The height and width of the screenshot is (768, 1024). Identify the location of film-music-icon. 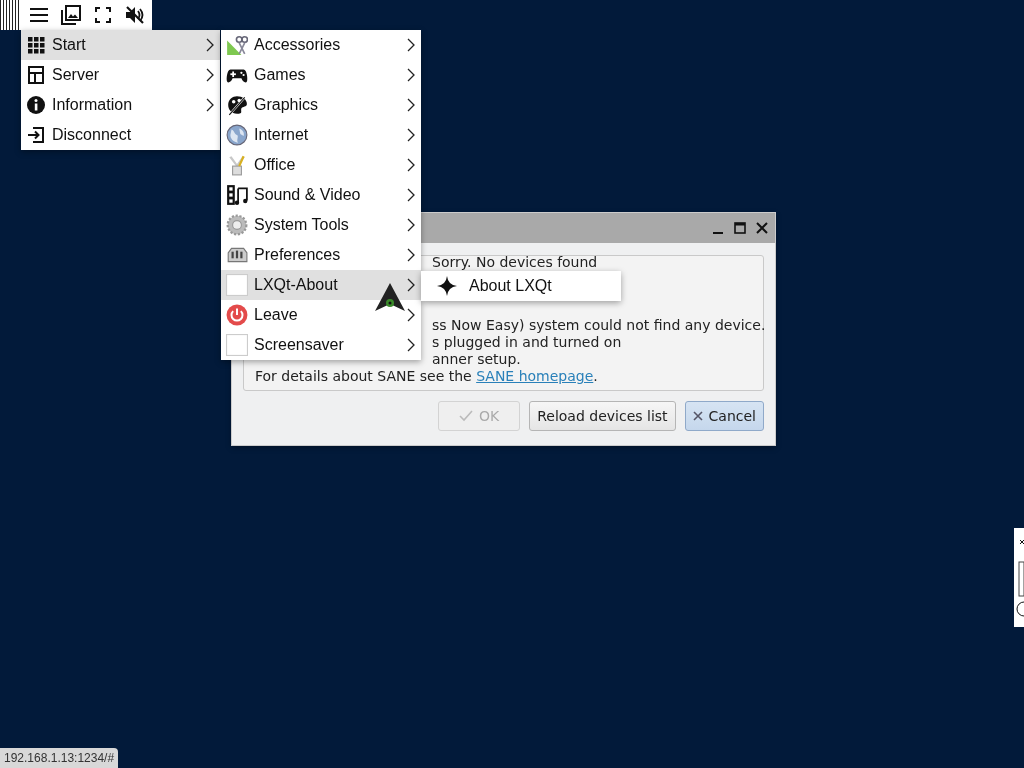
(237, 195).